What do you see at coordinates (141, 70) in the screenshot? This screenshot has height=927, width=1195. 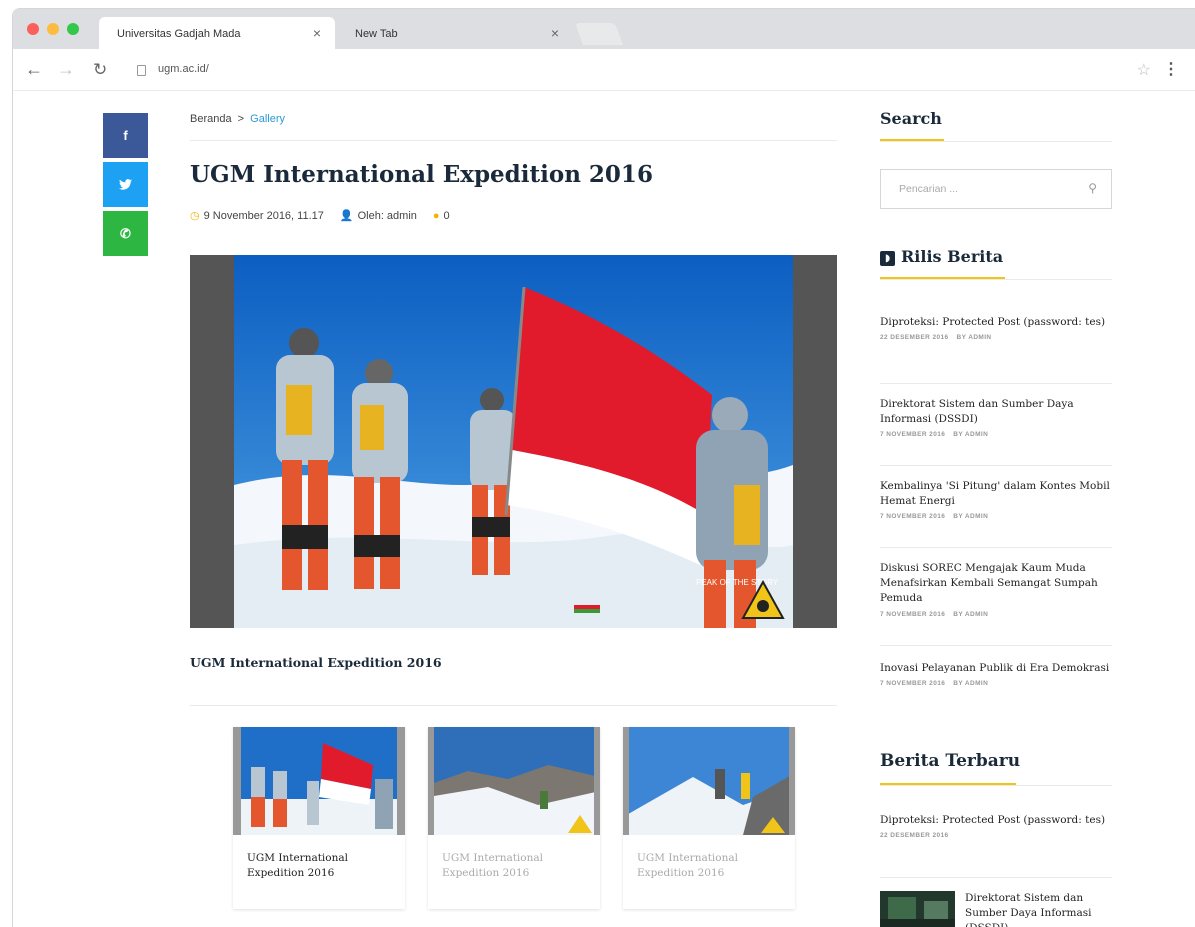 I see `page-icon` at bounding box center [141, 70].